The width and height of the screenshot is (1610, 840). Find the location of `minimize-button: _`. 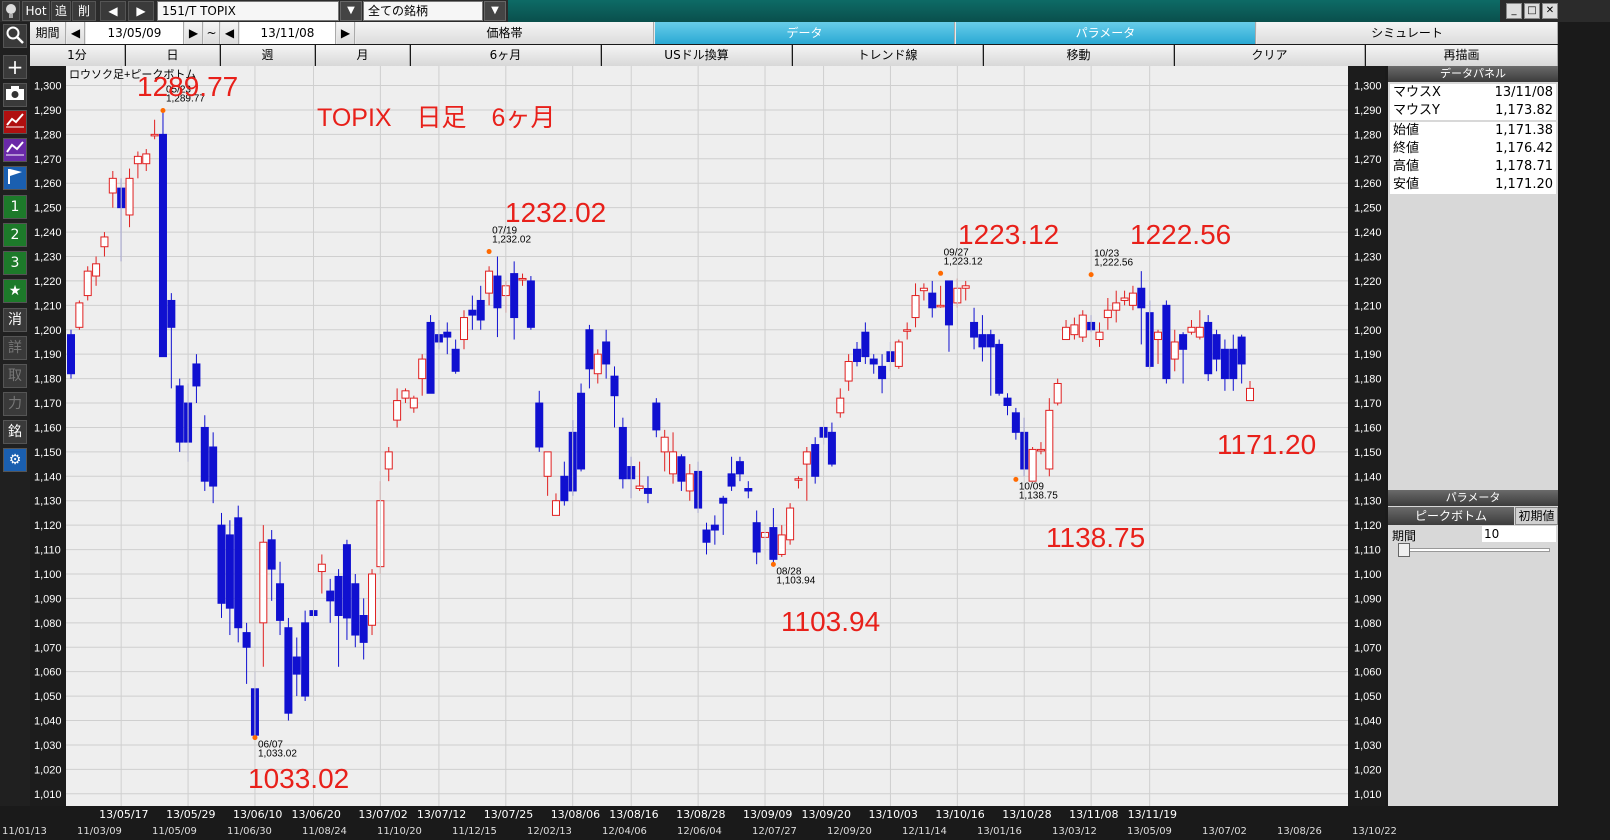

minimize-button: _ is located at coordinates (1514, 11).